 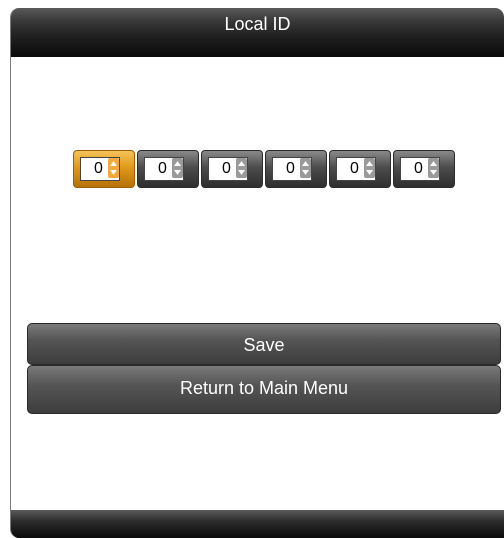 I want to click on window-title: Local ID, so click(x=257, y=24).